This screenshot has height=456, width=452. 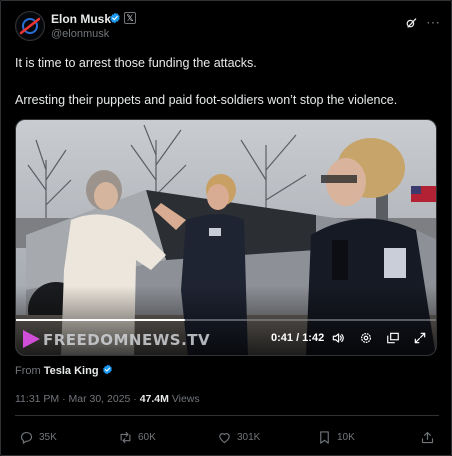 I want to click on bookmark-count: 10K, so click(x=346, y=437).